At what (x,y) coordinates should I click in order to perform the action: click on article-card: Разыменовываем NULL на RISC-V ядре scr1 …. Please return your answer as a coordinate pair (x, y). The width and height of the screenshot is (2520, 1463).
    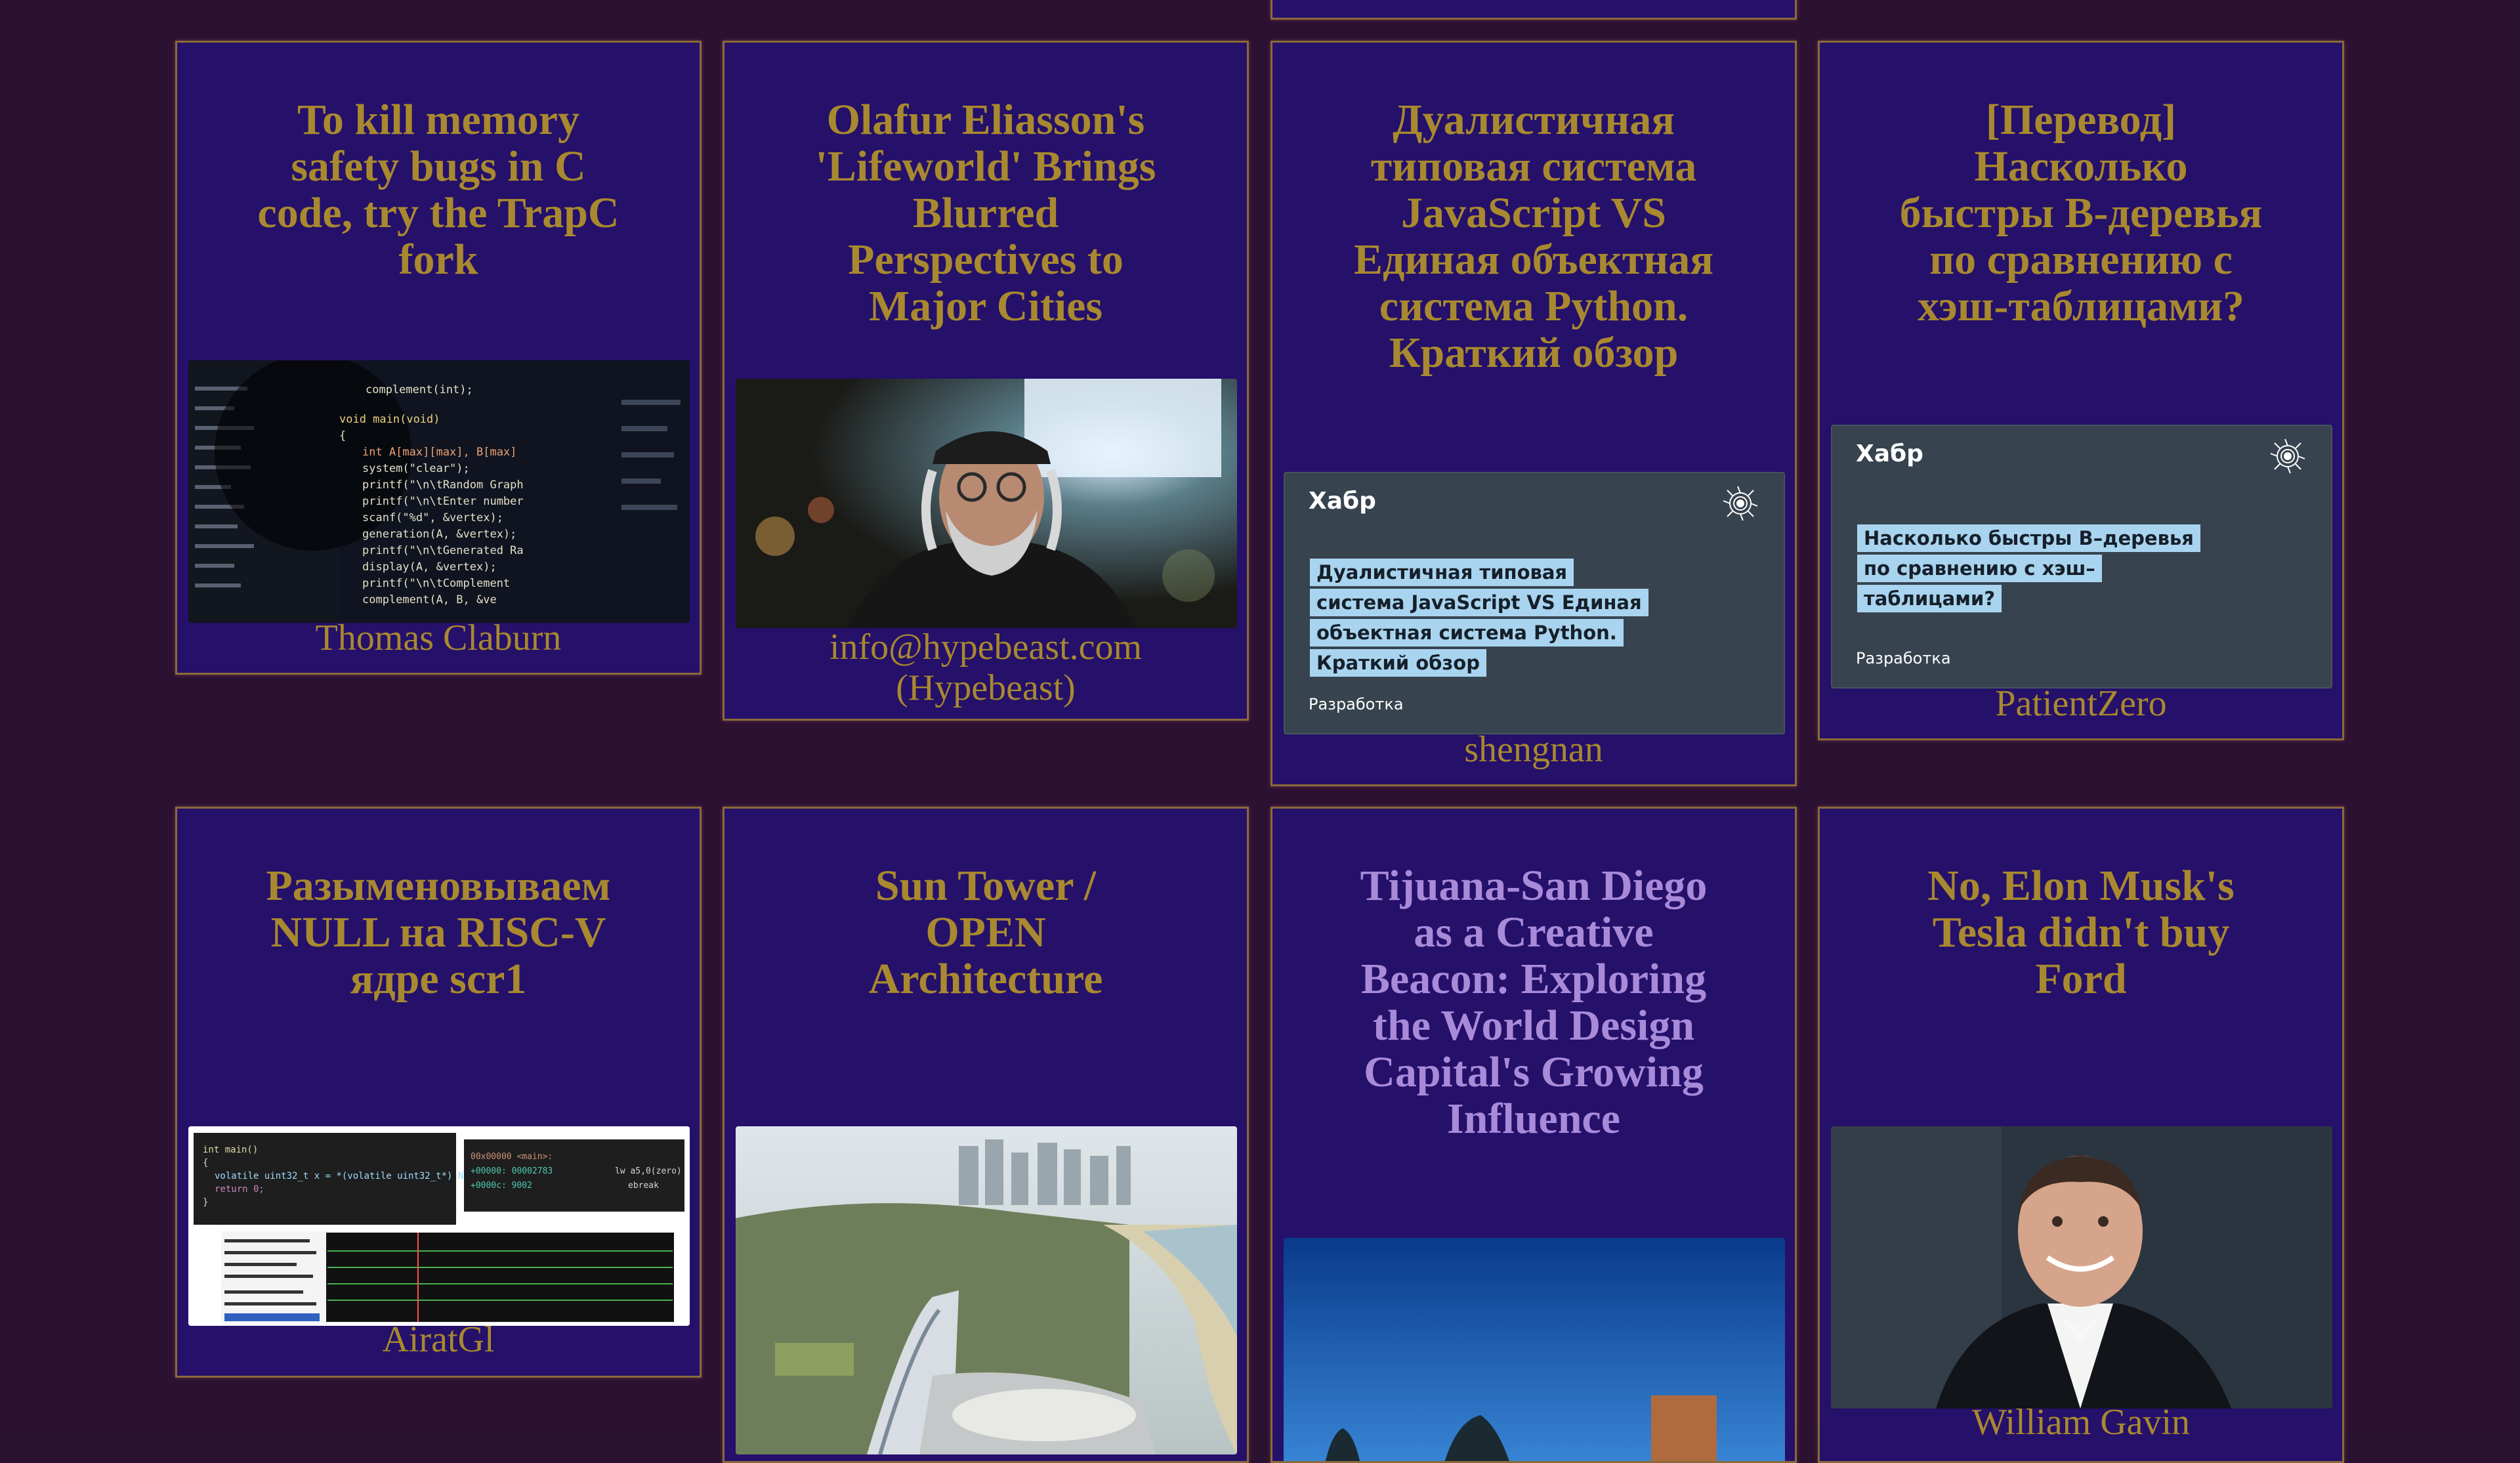
    Looking at the image, I should click on (438, 1092).